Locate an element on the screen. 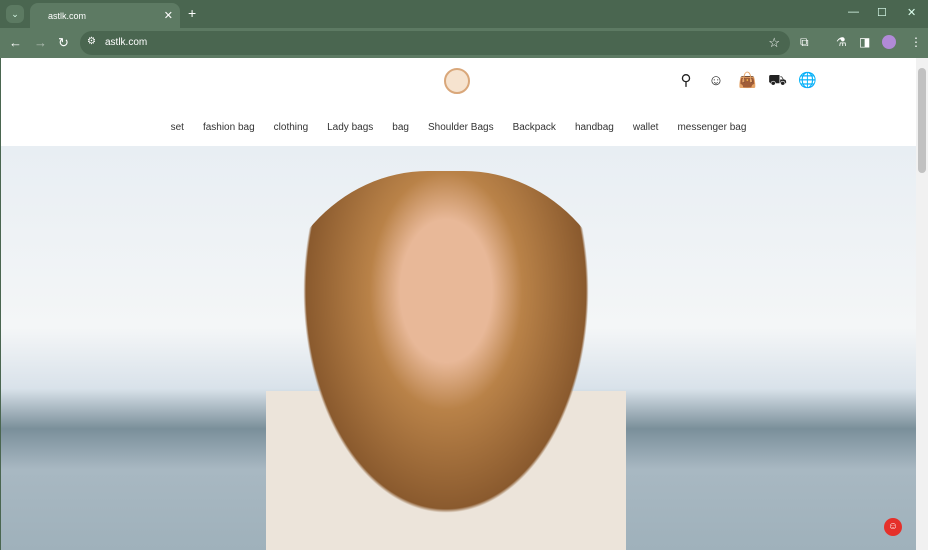 The width and height of the screenshot is (928, 550). profile-avatar is located at coordinates (889, 42).